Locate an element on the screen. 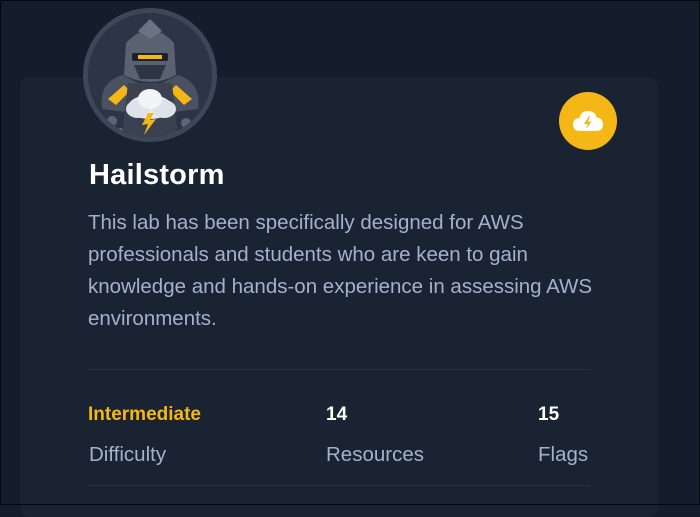  cloud-lightning-badge is located at coordinates (588, 121).